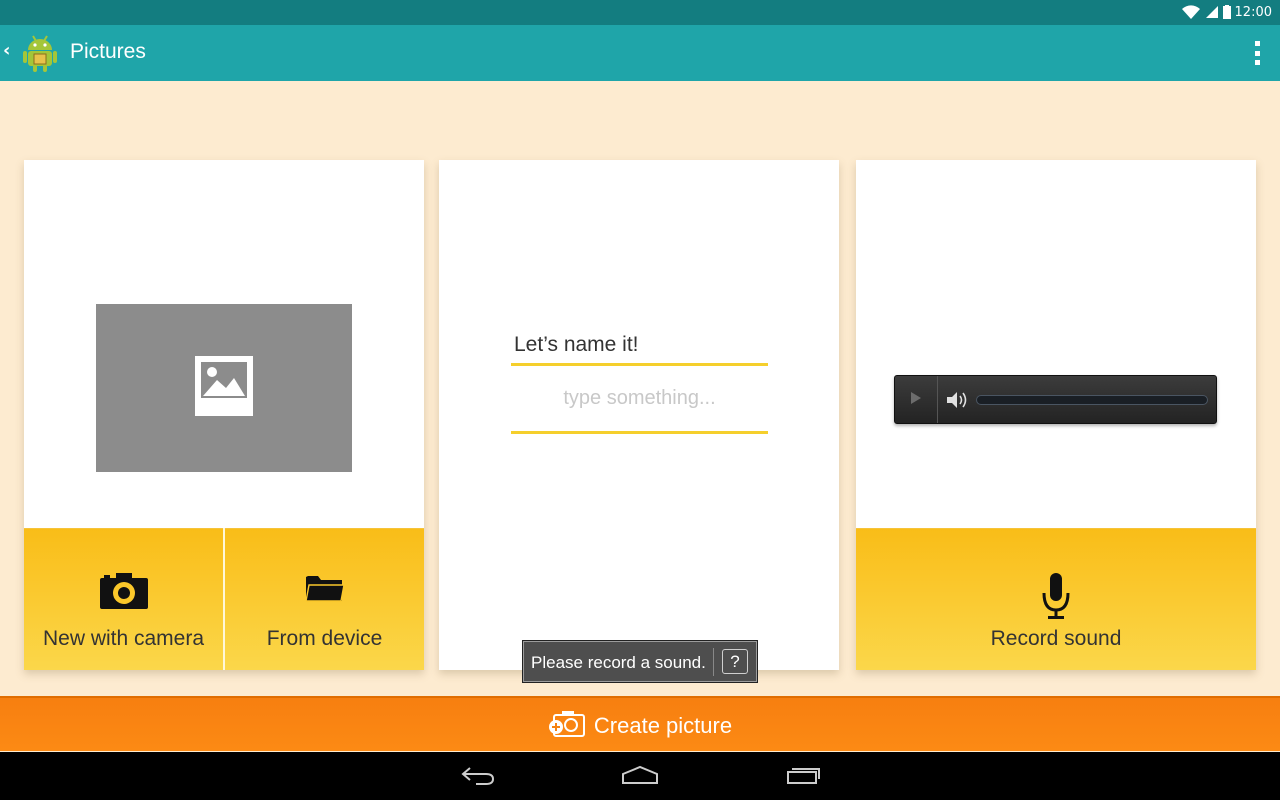  Describe the element at coordinates (123, 591) in the screenshot. I see `camera-icon` at that location.